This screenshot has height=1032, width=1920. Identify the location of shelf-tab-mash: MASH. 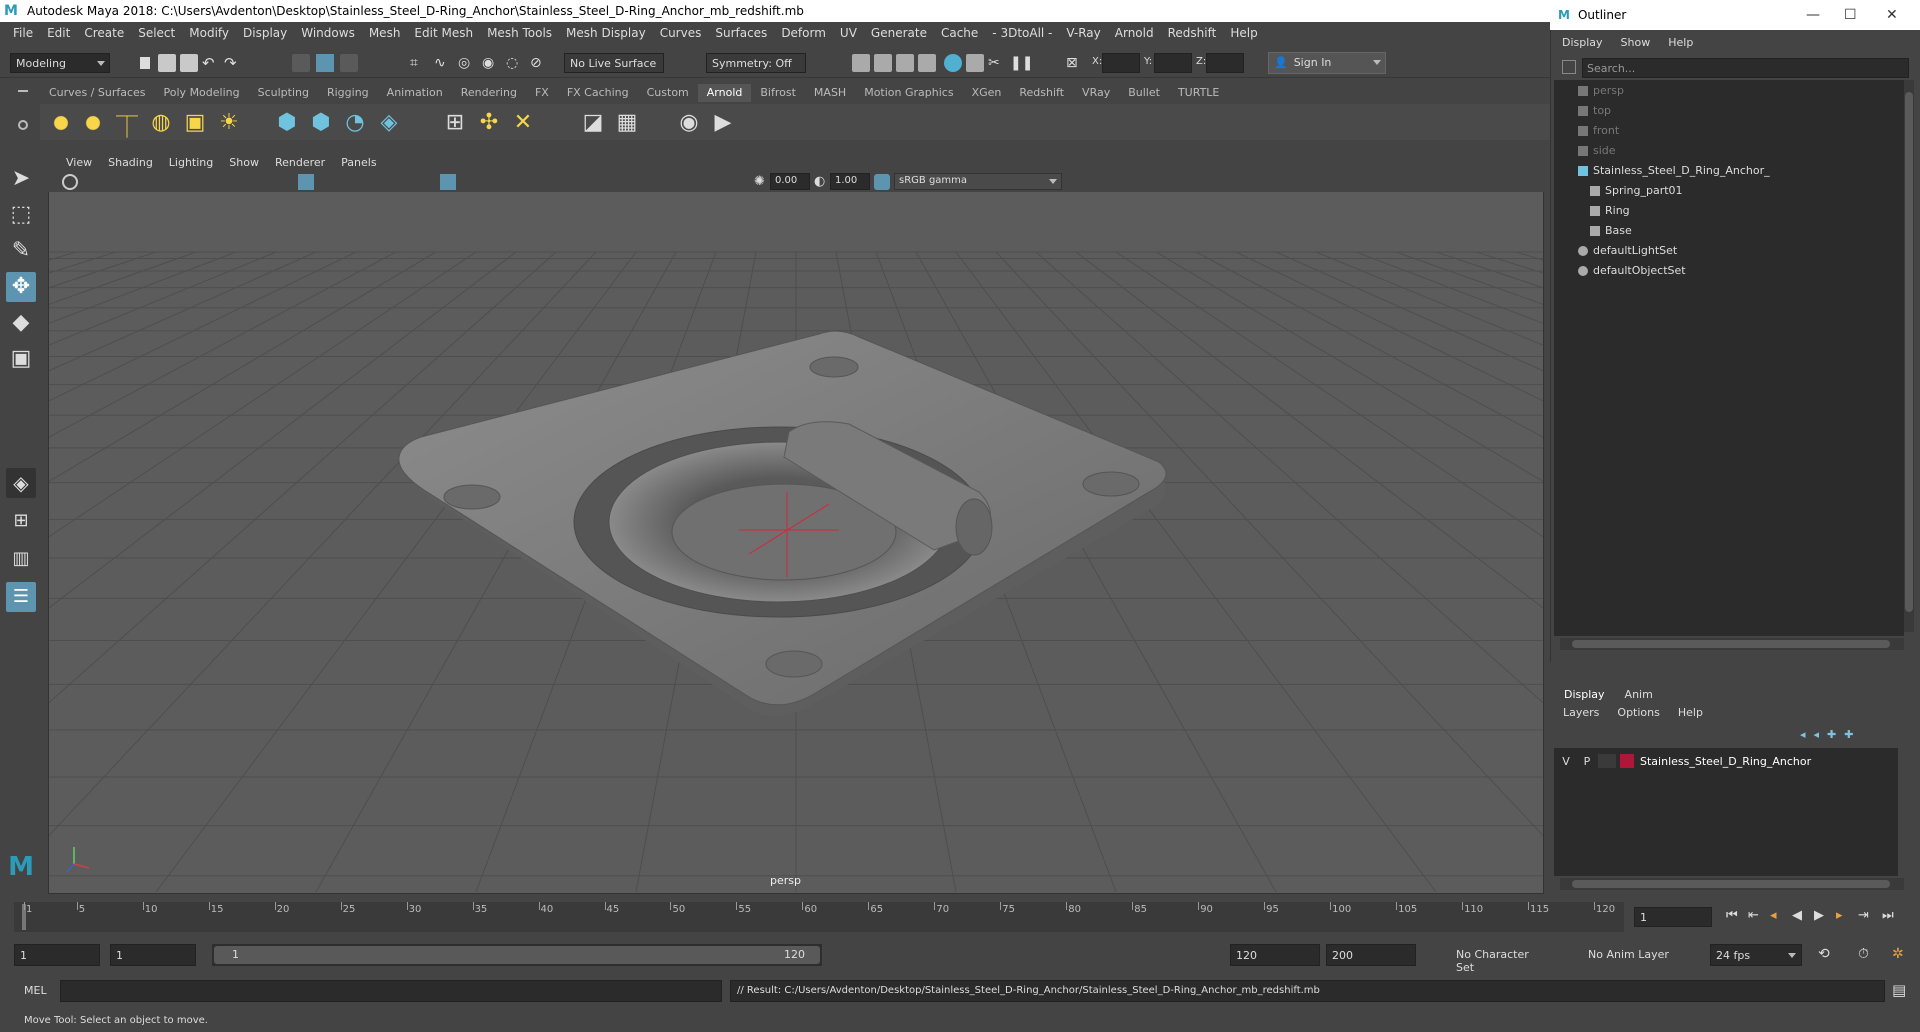
(830, 93).